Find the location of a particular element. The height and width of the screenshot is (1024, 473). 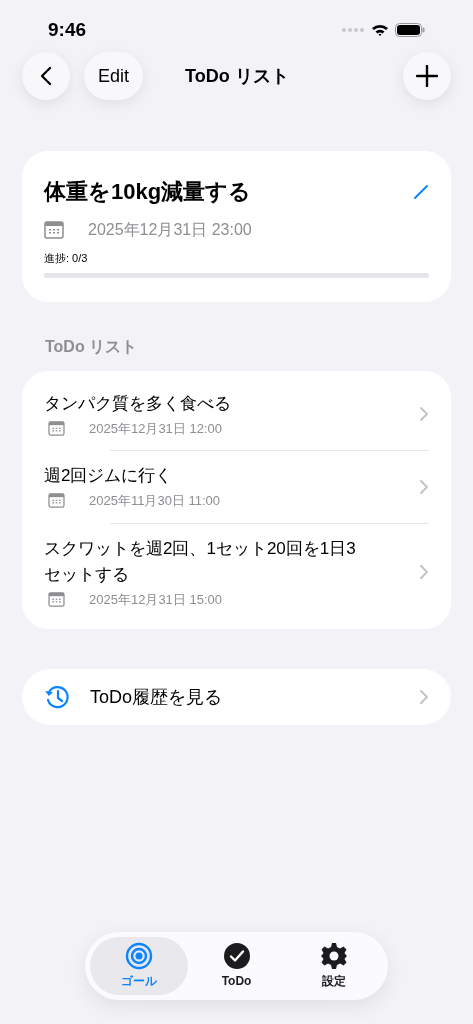

settings-icon is located at coordinates (334, 956).